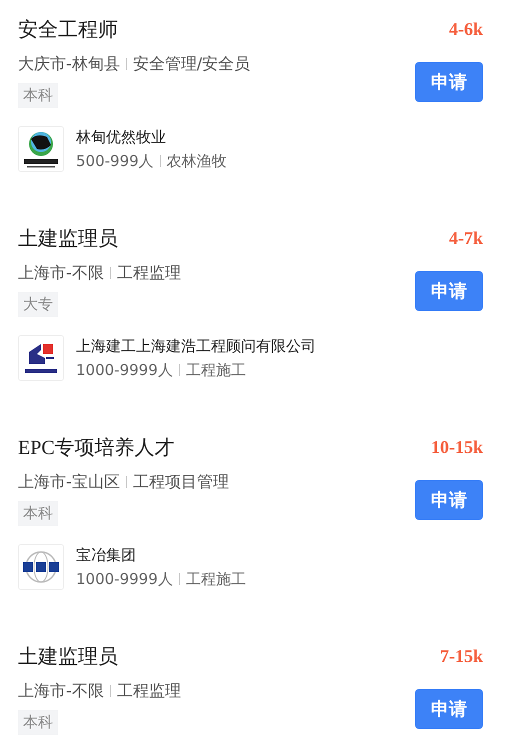  I want to click on salary: 4-7k, so click(465, 238).